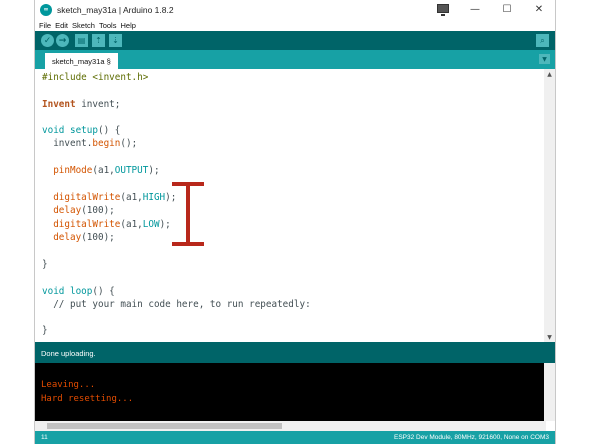 This screenshot has height=444, width=592. What do you see at coordinates (106, 143) in the screenshot?
I see `code-token: begin` at bounding box center [106, 143].